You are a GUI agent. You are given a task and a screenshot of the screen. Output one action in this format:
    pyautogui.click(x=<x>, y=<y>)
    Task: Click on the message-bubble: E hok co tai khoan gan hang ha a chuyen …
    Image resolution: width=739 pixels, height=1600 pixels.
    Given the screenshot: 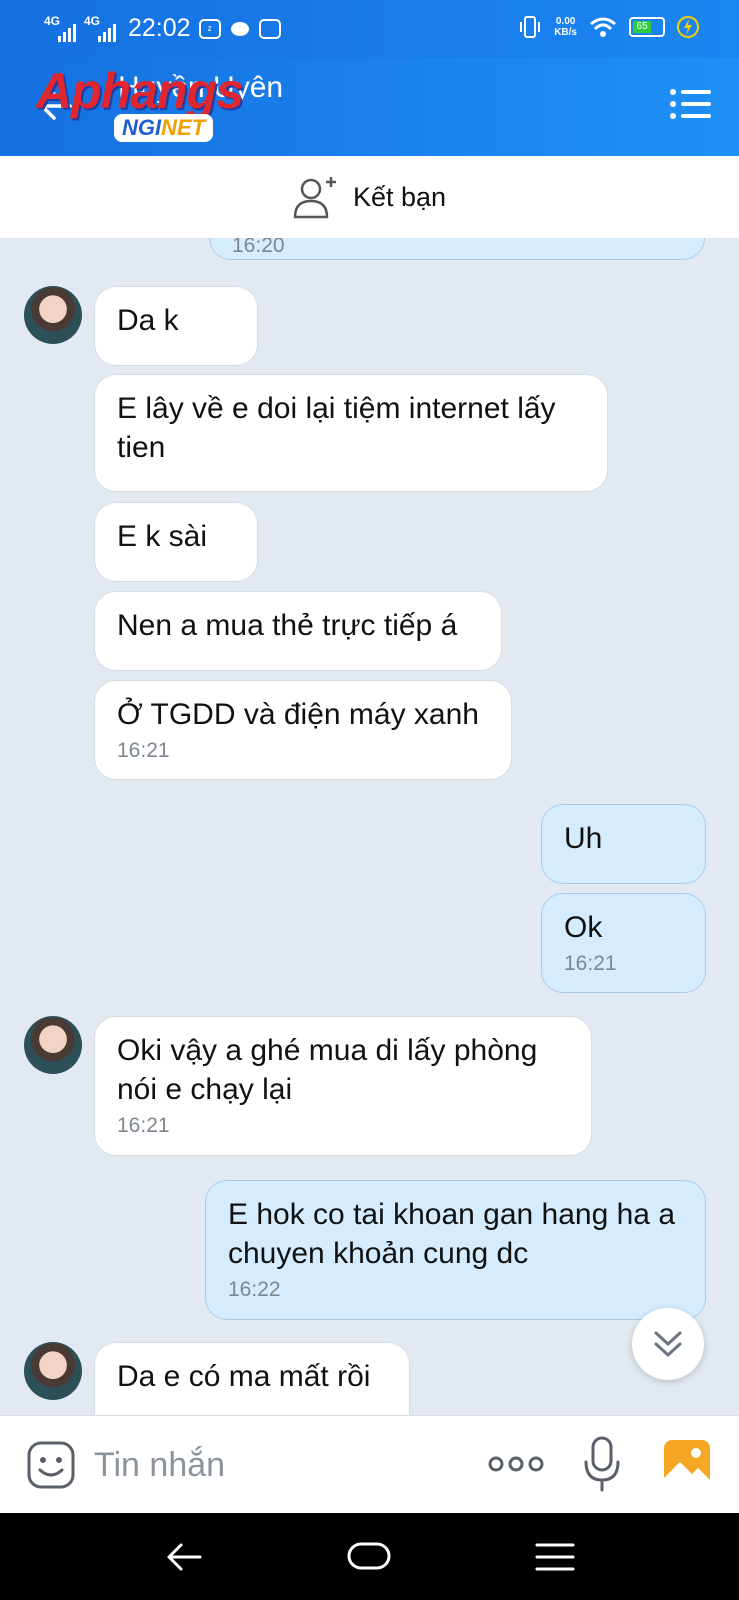 What is the action you would take?
    pyautogui.click(x=455, y=1250)
    